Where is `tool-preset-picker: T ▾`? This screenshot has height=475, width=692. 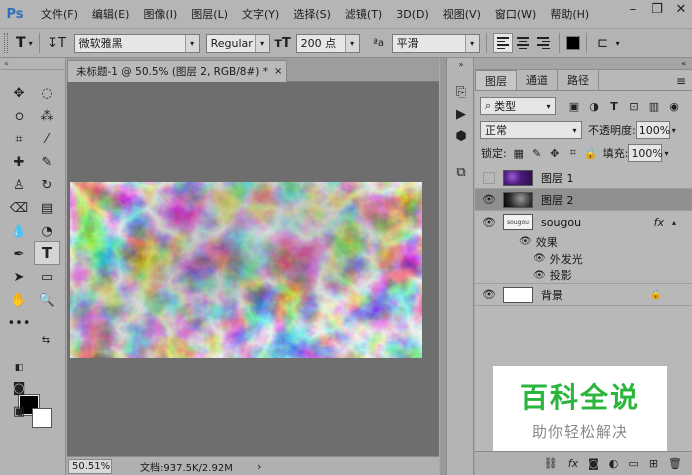 tool-preset-picker: T ▾ is located at coordinates (24, 43).